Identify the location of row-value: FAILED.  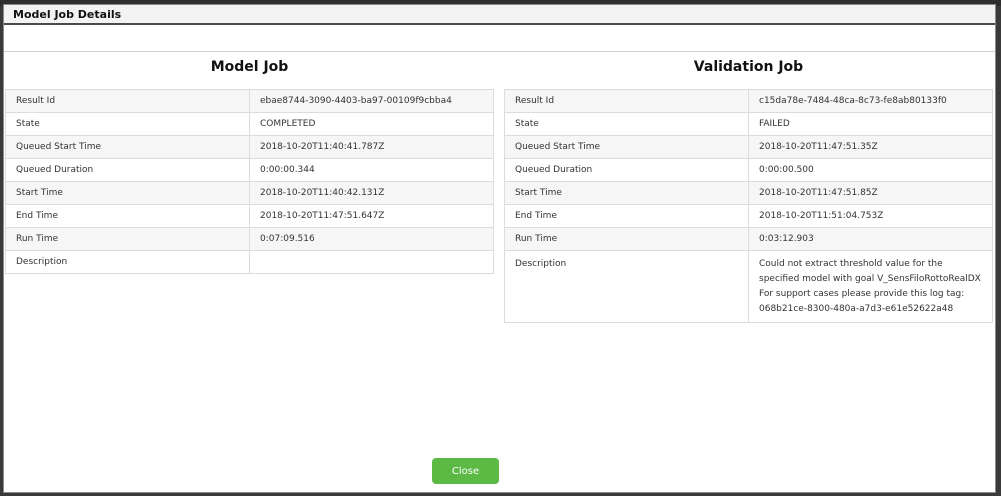
(870, 124).